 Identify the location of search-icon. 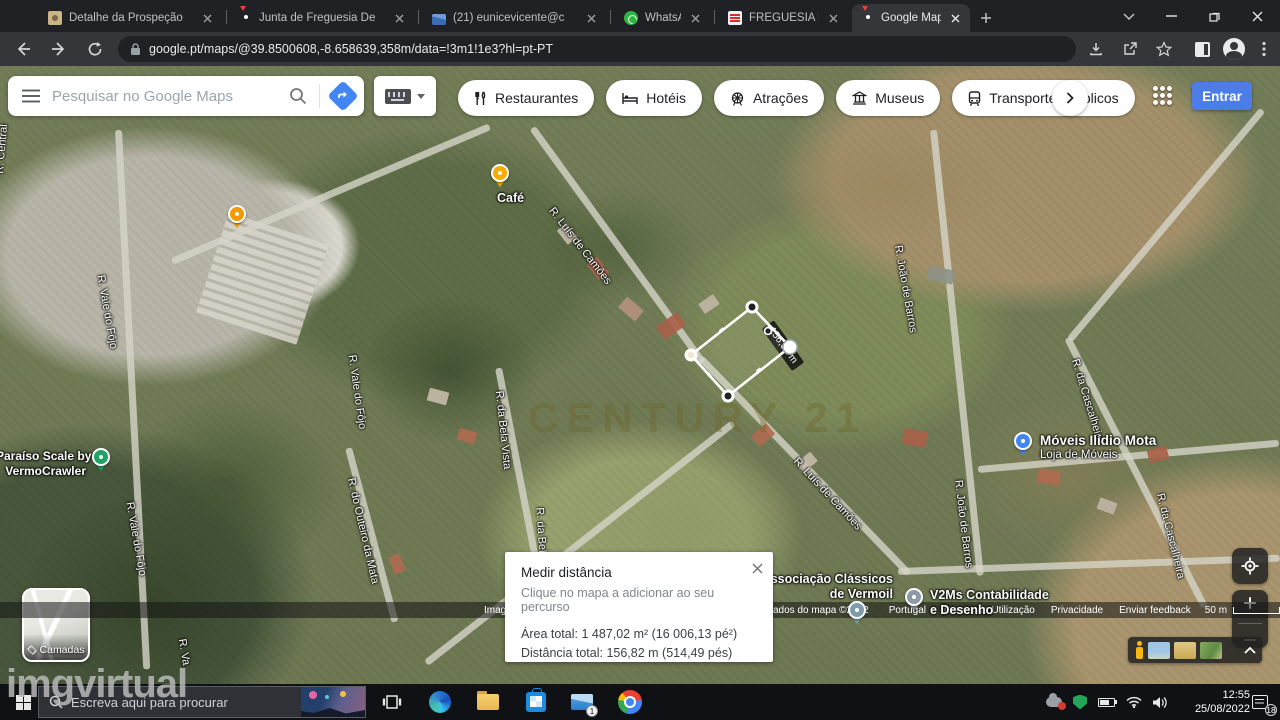
(298, 96).